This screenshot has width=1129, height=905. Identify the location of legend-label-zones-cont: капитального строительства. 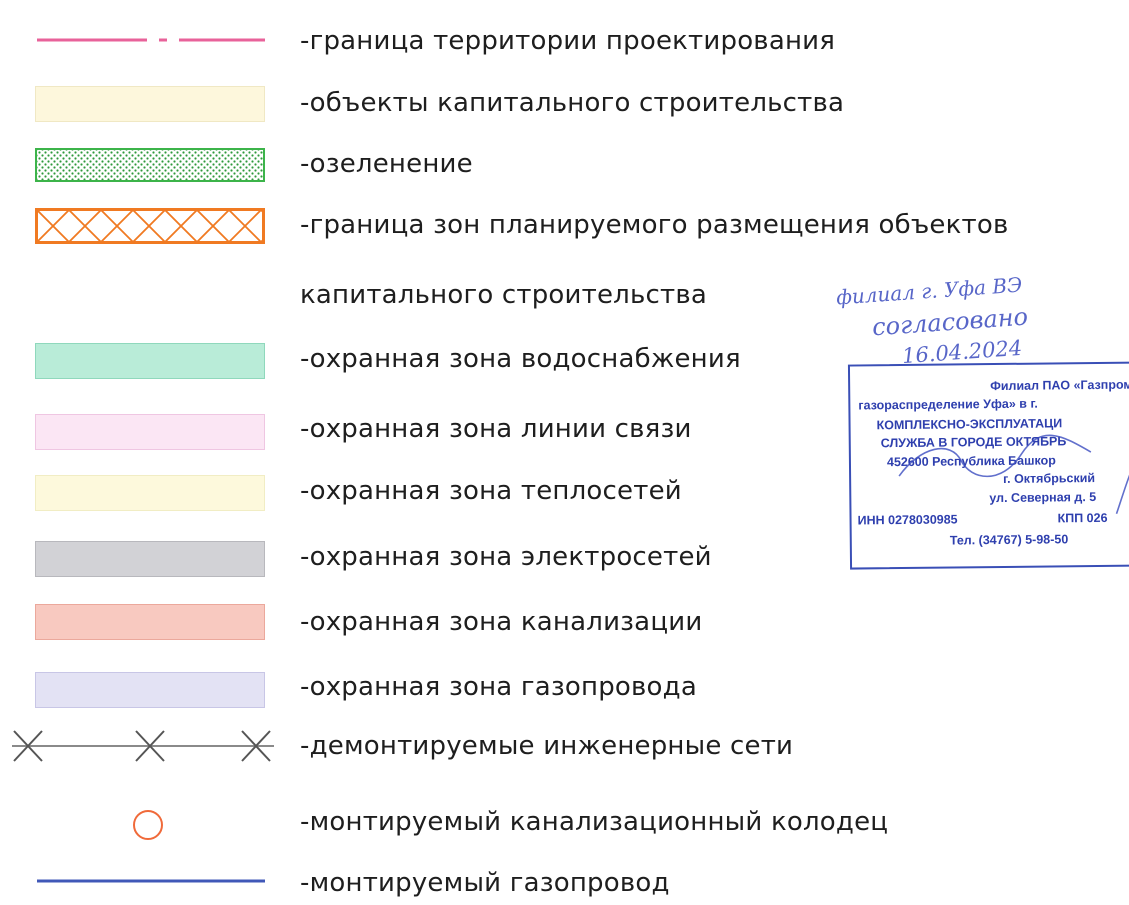
(504, 295).